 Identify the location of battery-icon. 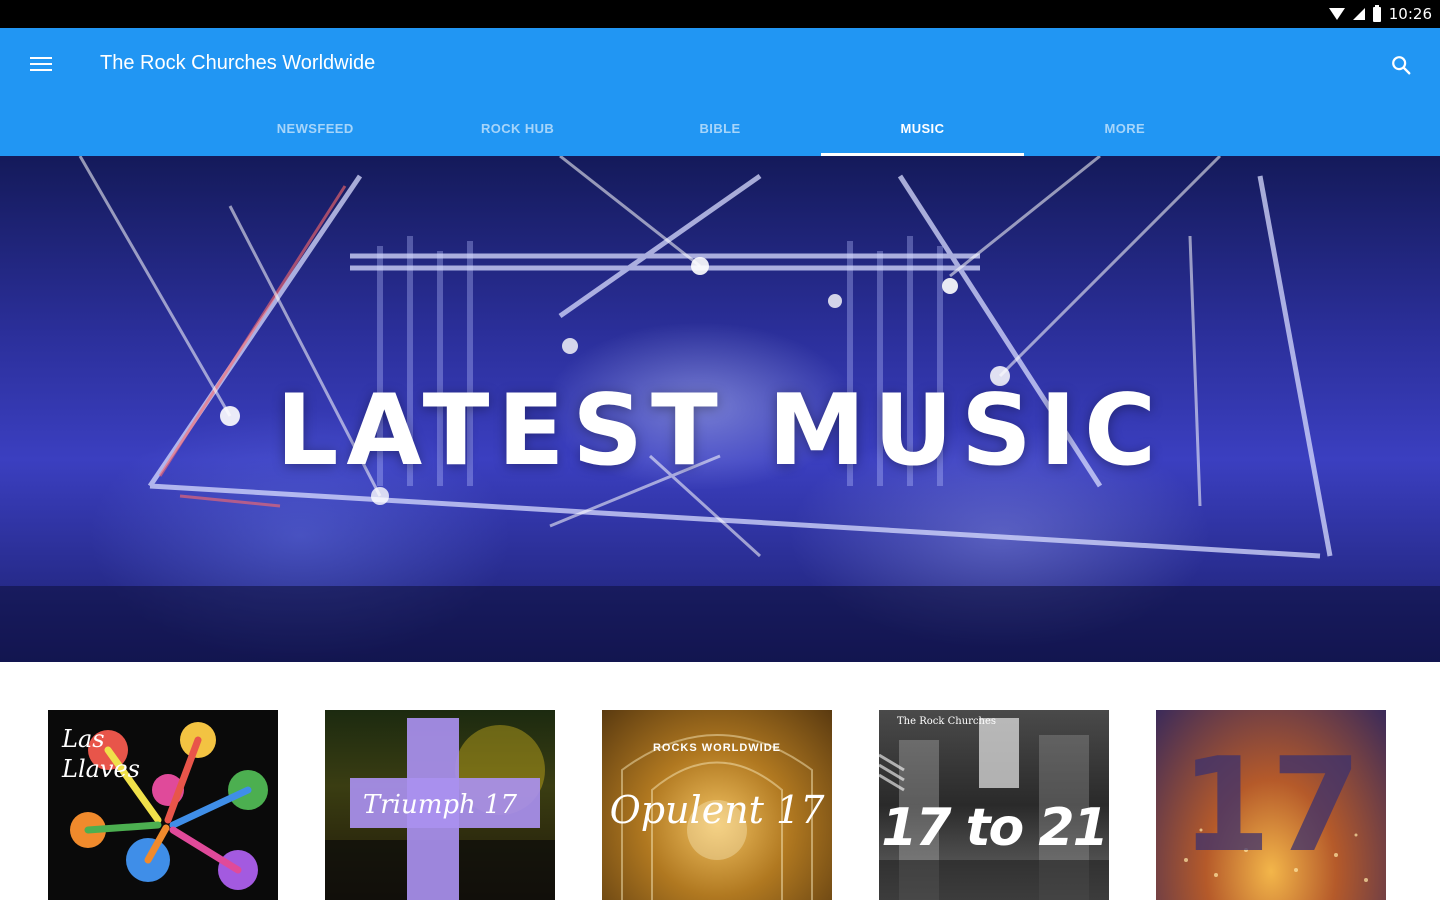
(1376, 13).